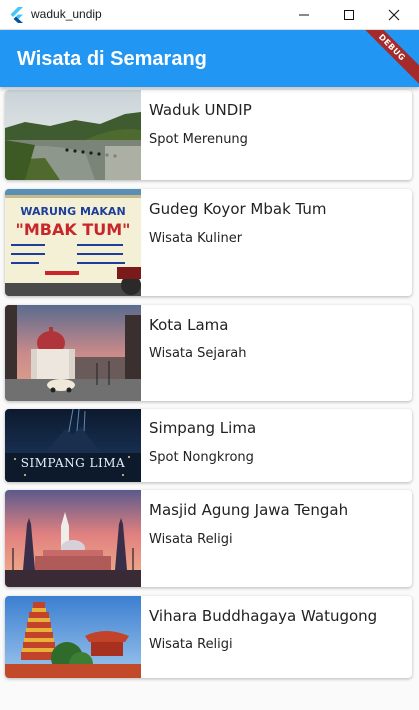 Image resolution: width=419 pixels, height=710 pixels. I want to click on maximize-button, so click(349, 15).